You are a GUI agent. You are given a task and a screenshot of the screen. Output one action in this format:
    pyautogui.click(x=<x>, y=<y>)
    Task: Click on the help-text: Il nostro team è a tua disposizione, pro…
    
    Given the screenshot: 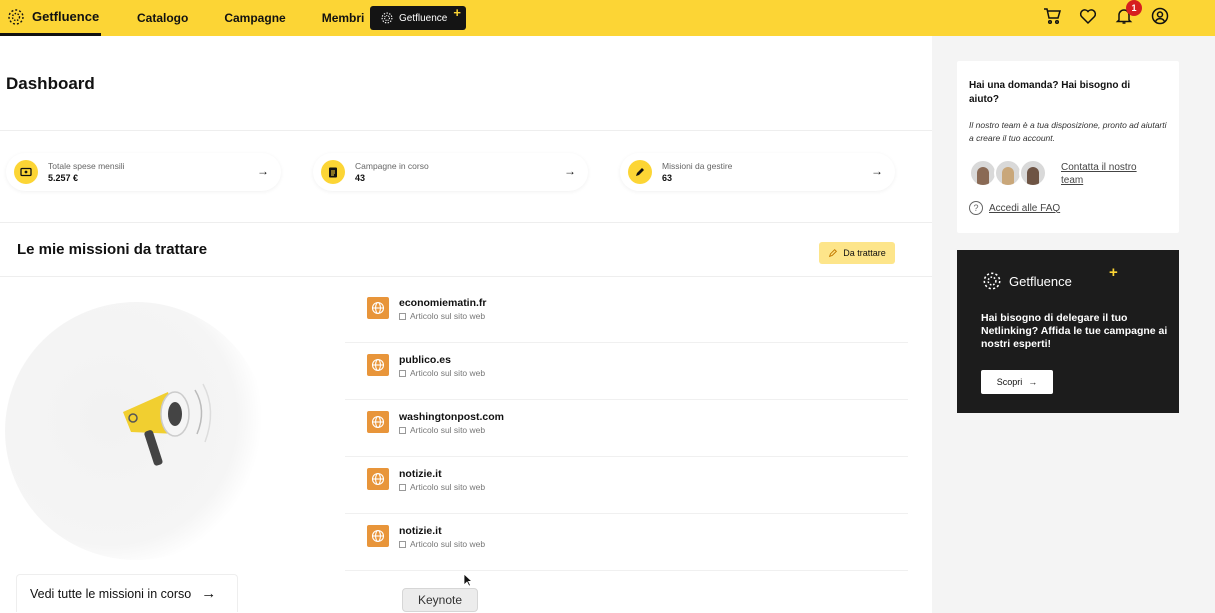 What is the action you would take?
    pyautogui.click(x=1068, y=131)
    